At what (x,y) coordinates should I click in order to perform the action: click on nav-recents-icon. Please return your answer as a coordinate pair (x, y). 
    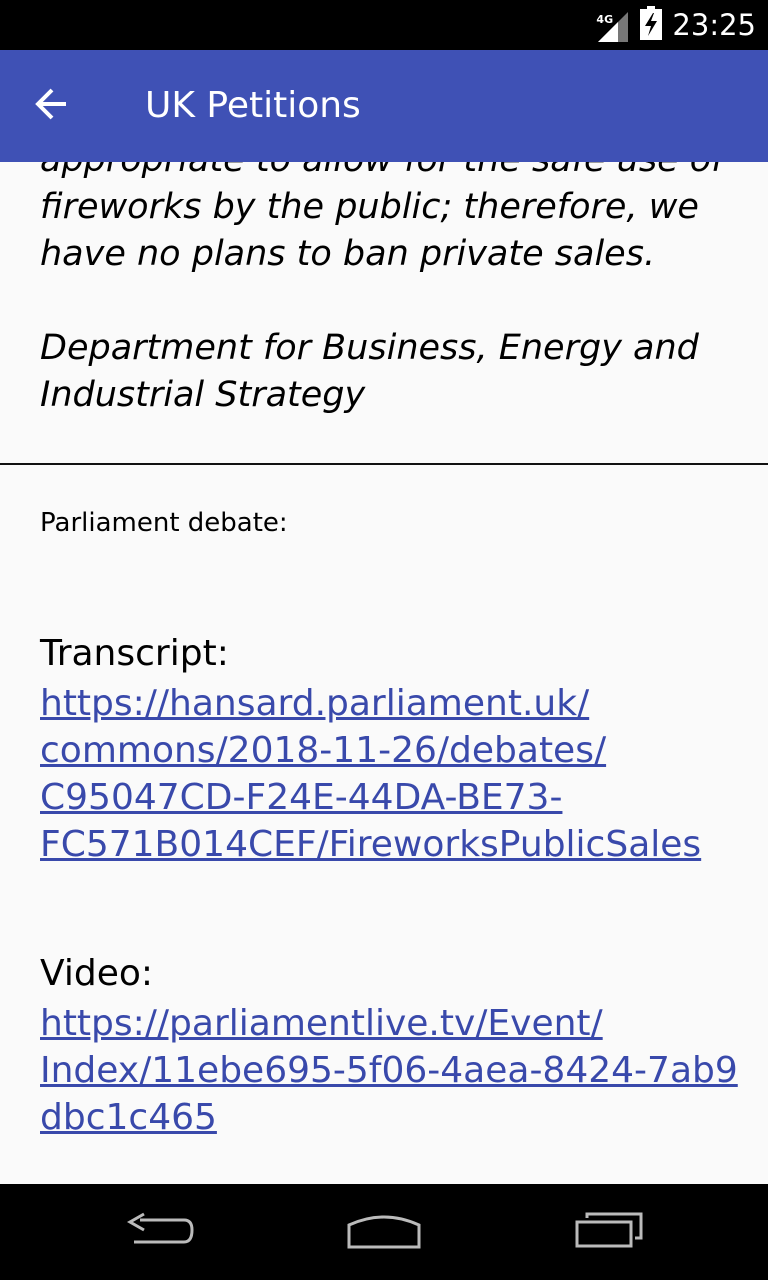
    Looking at the image, I should click on (610, 1232).